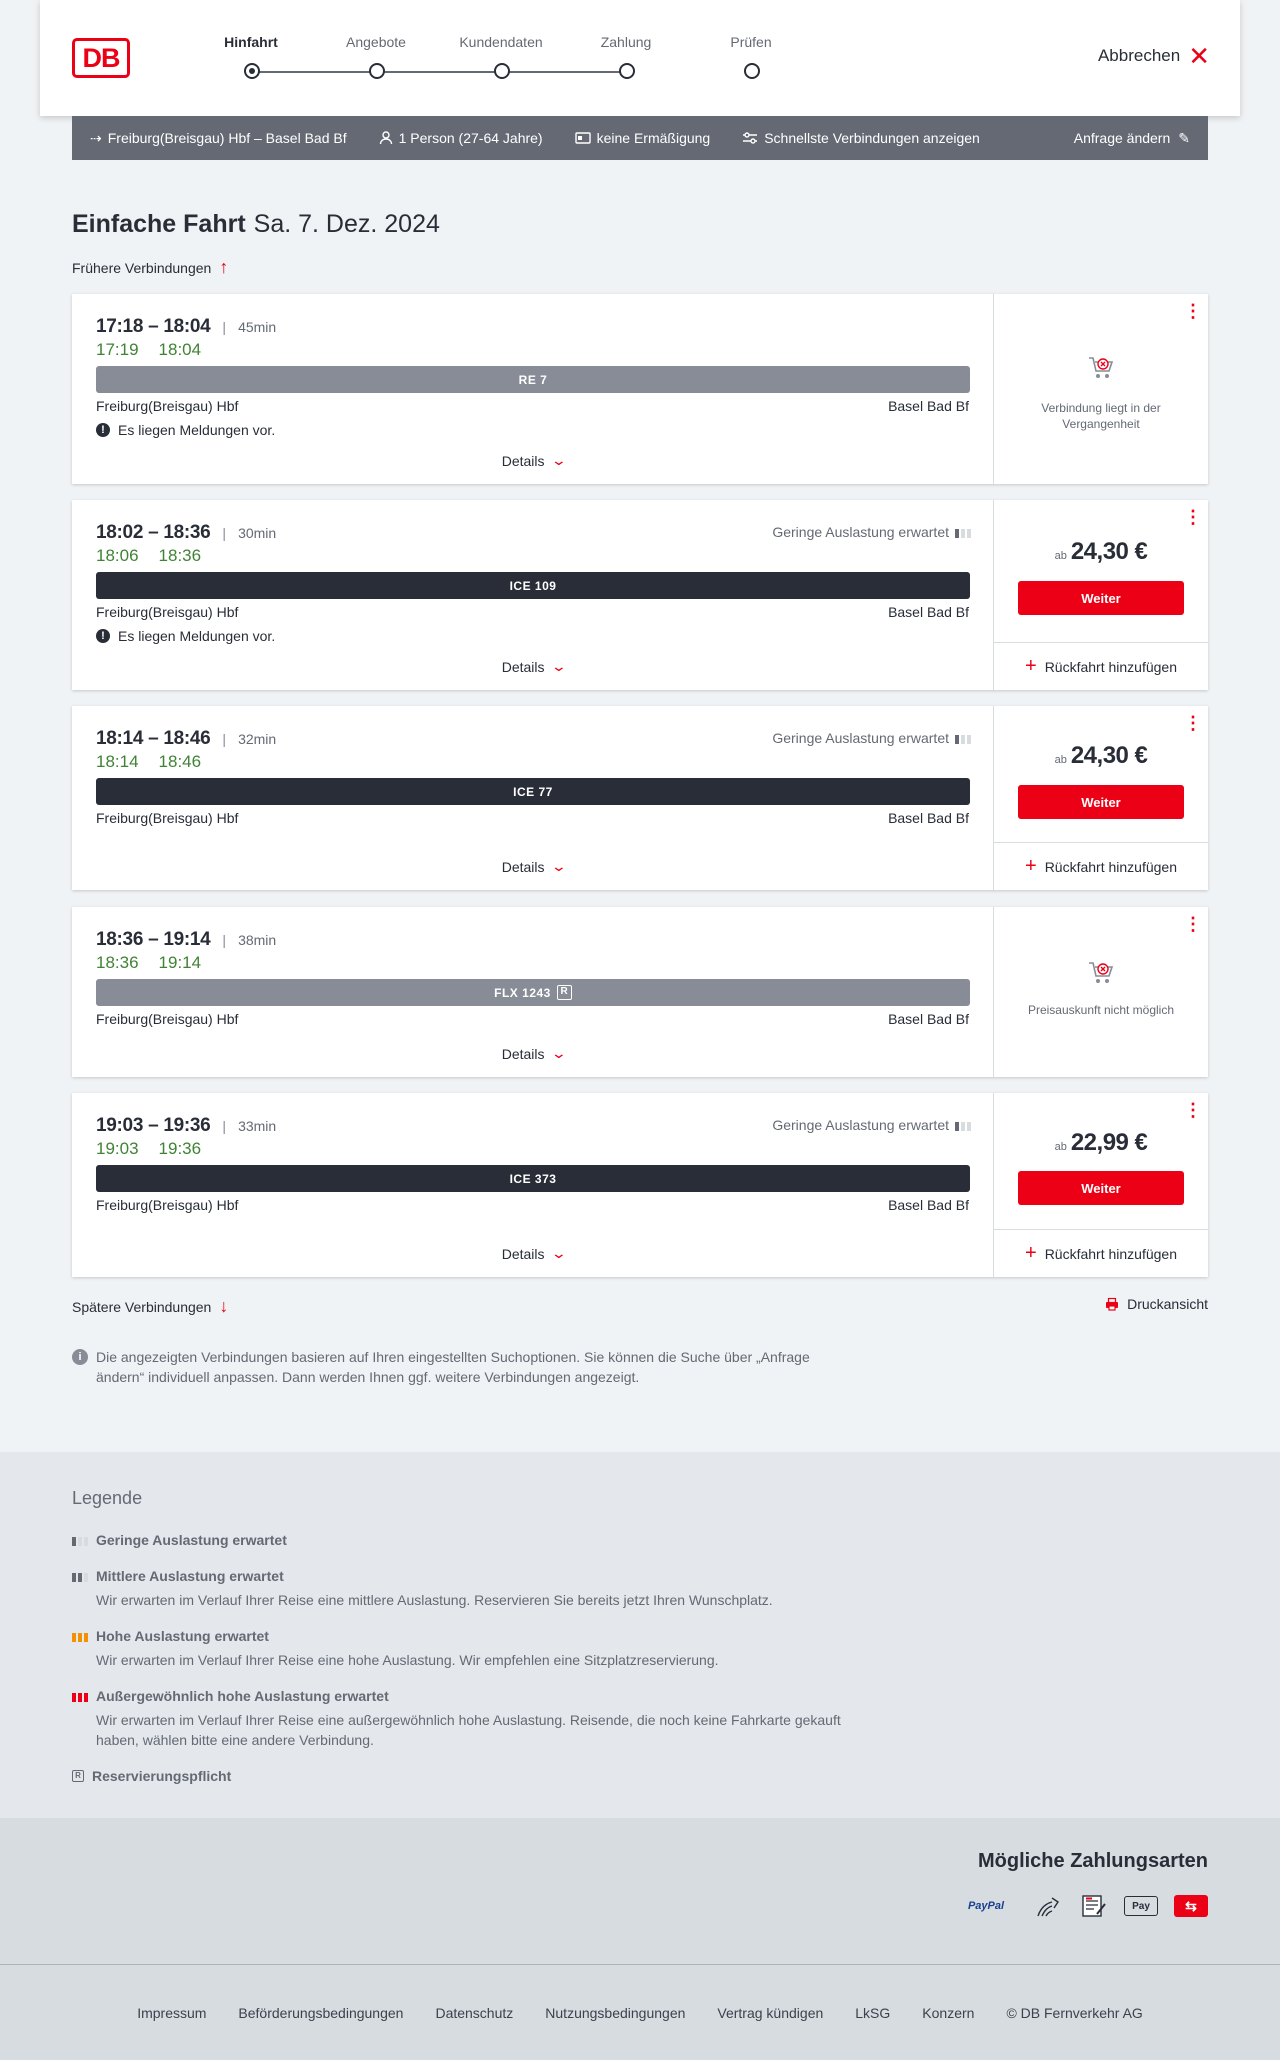 The image size is (1280, 2060). I want to click on footer-link-vertrag-kuendigen: Vertrag kündigen, so click(770, 2013).